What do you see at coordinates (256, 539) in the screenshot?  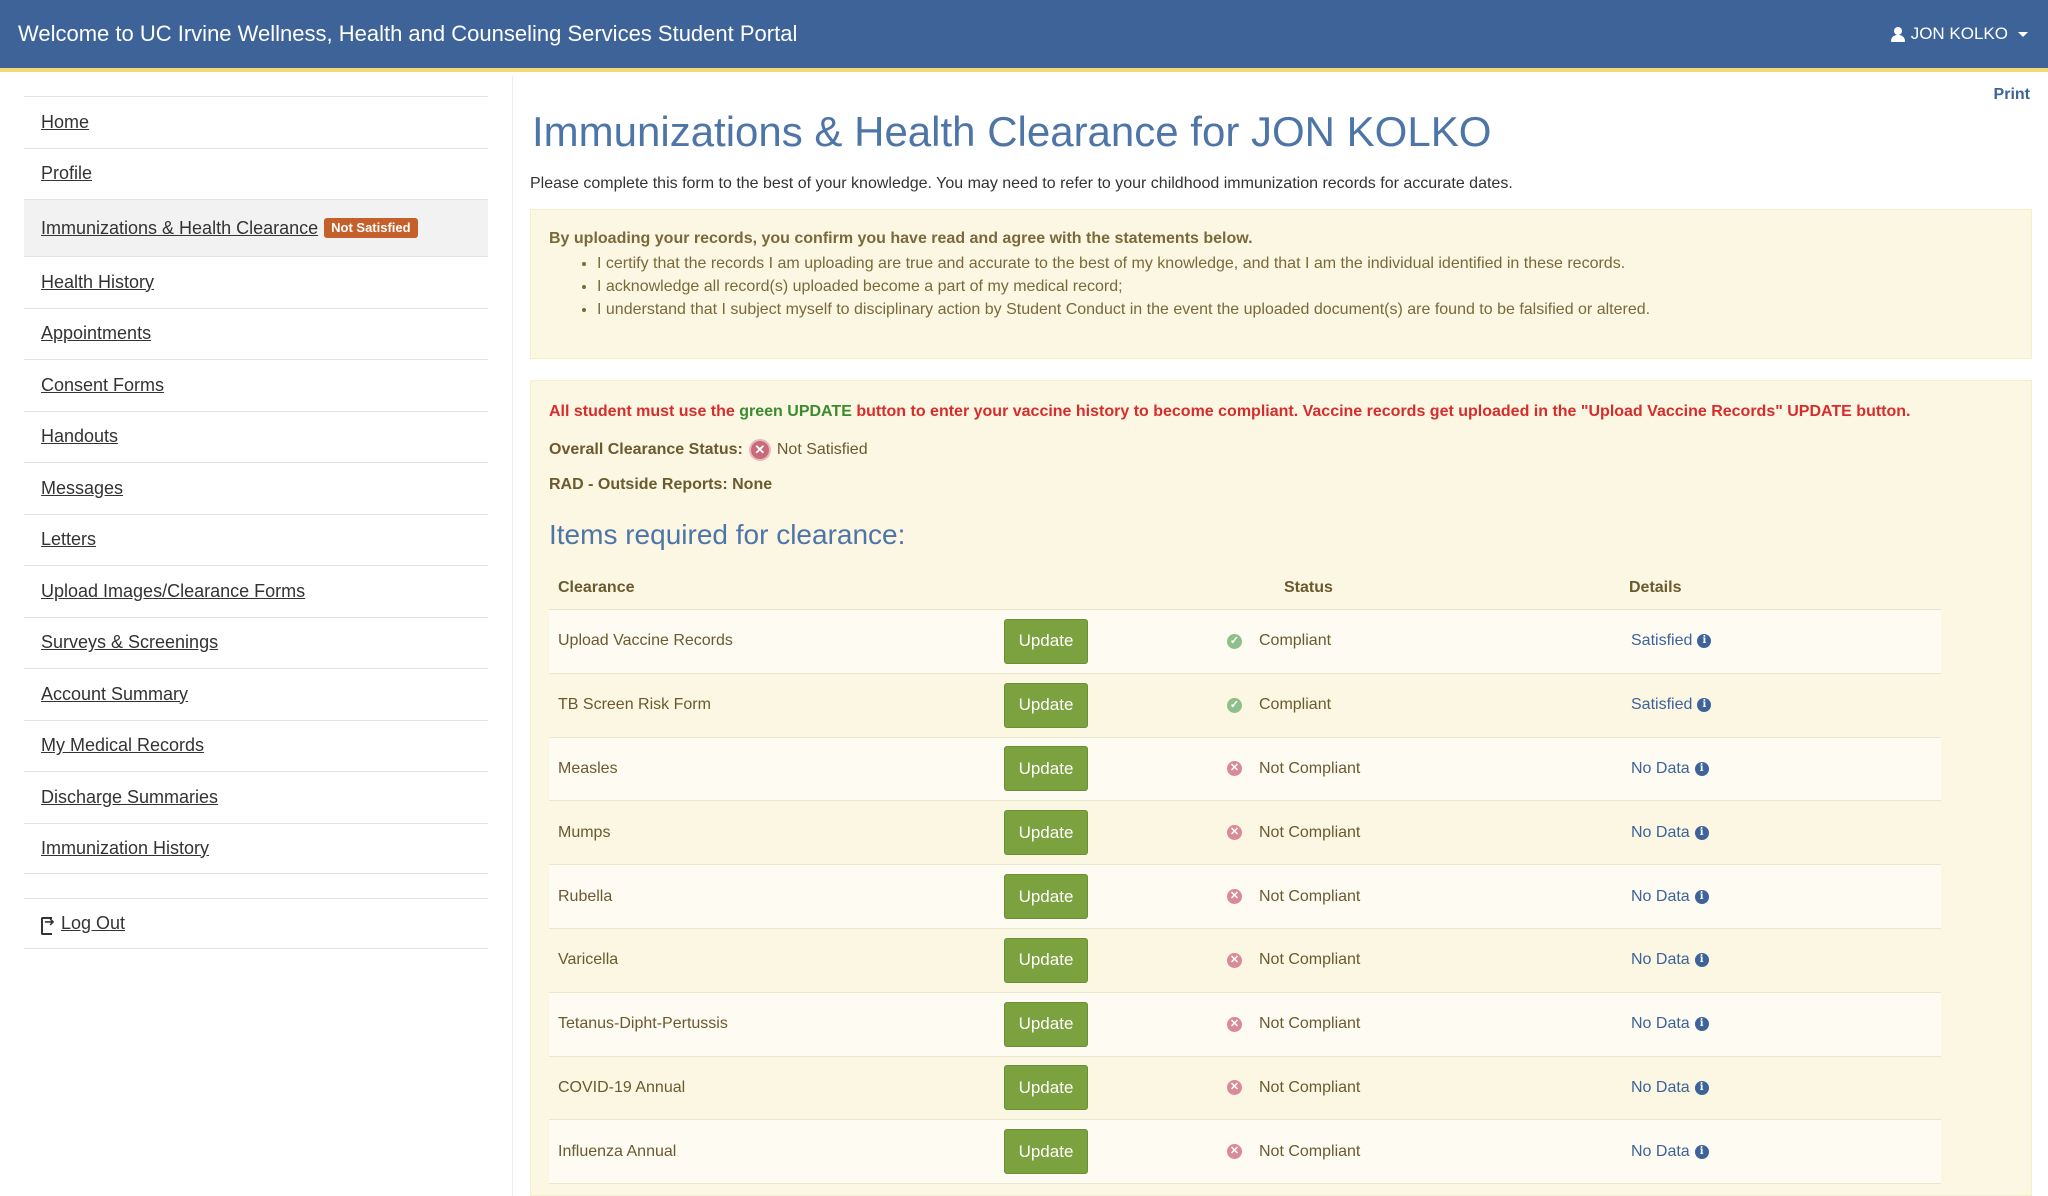 I see `sidebar-item-letters: Letters` at bounding box center [256, 539].